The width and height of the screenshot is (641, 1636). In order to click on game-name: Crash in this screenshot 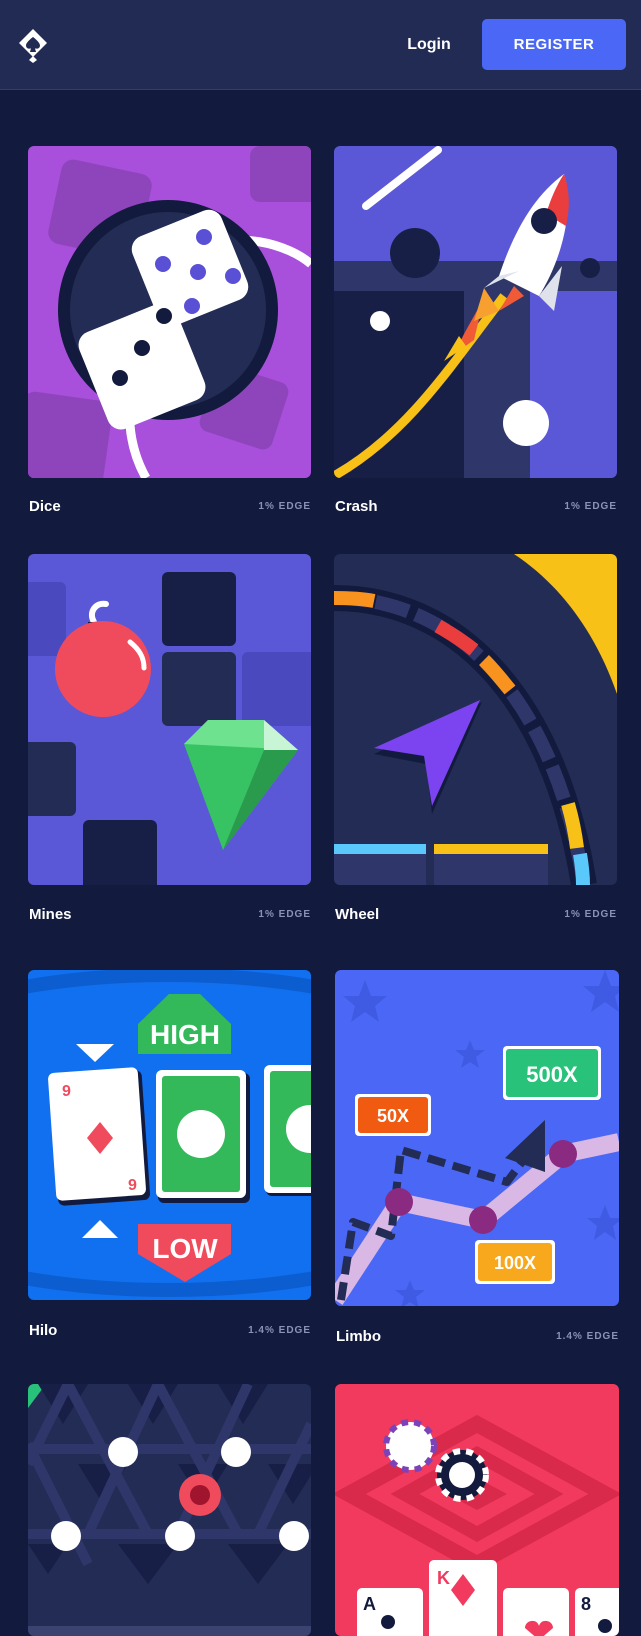, I will do `click(356, 506)`.